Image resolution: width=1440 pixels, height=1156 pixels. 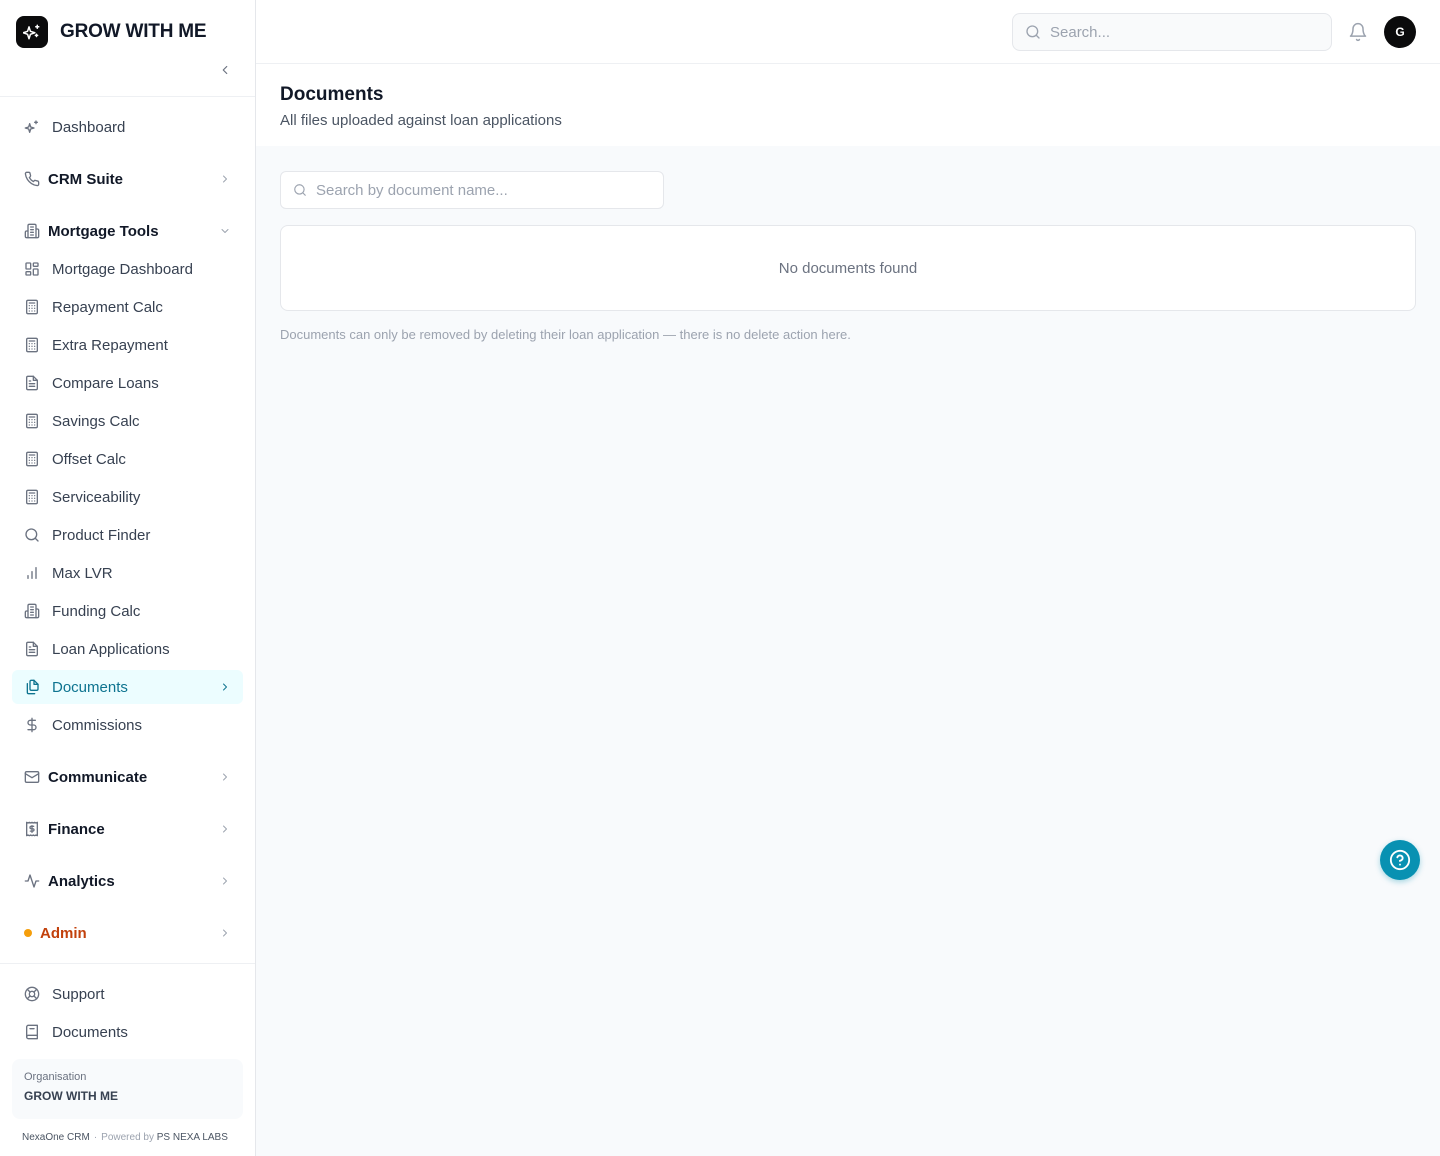 What do you see at coordinates (127, 611) in the screenshot?
I see `sidebar-item-funding-calc: Funding Calc` at bounding box center [127, 611].